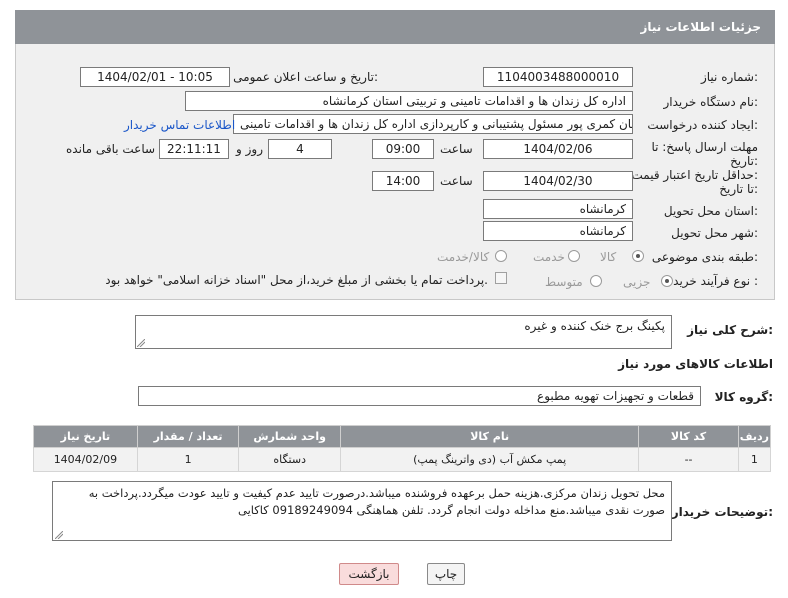 This screenshot has width=788, height=598. I want to click on price-date-field: 1404/02/30, so click(558, 181).